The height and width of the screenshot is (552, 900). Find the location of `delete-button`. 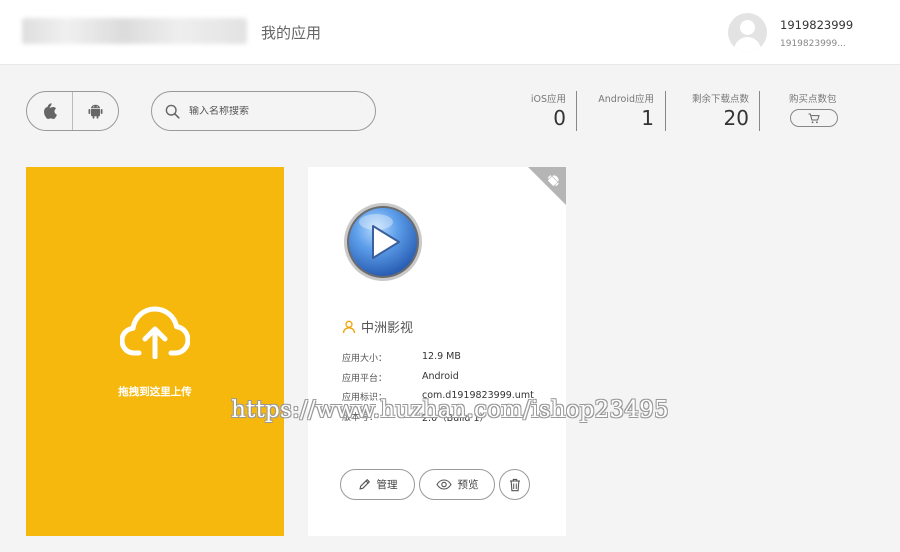

delete-button is located at coordinates (514, 484).